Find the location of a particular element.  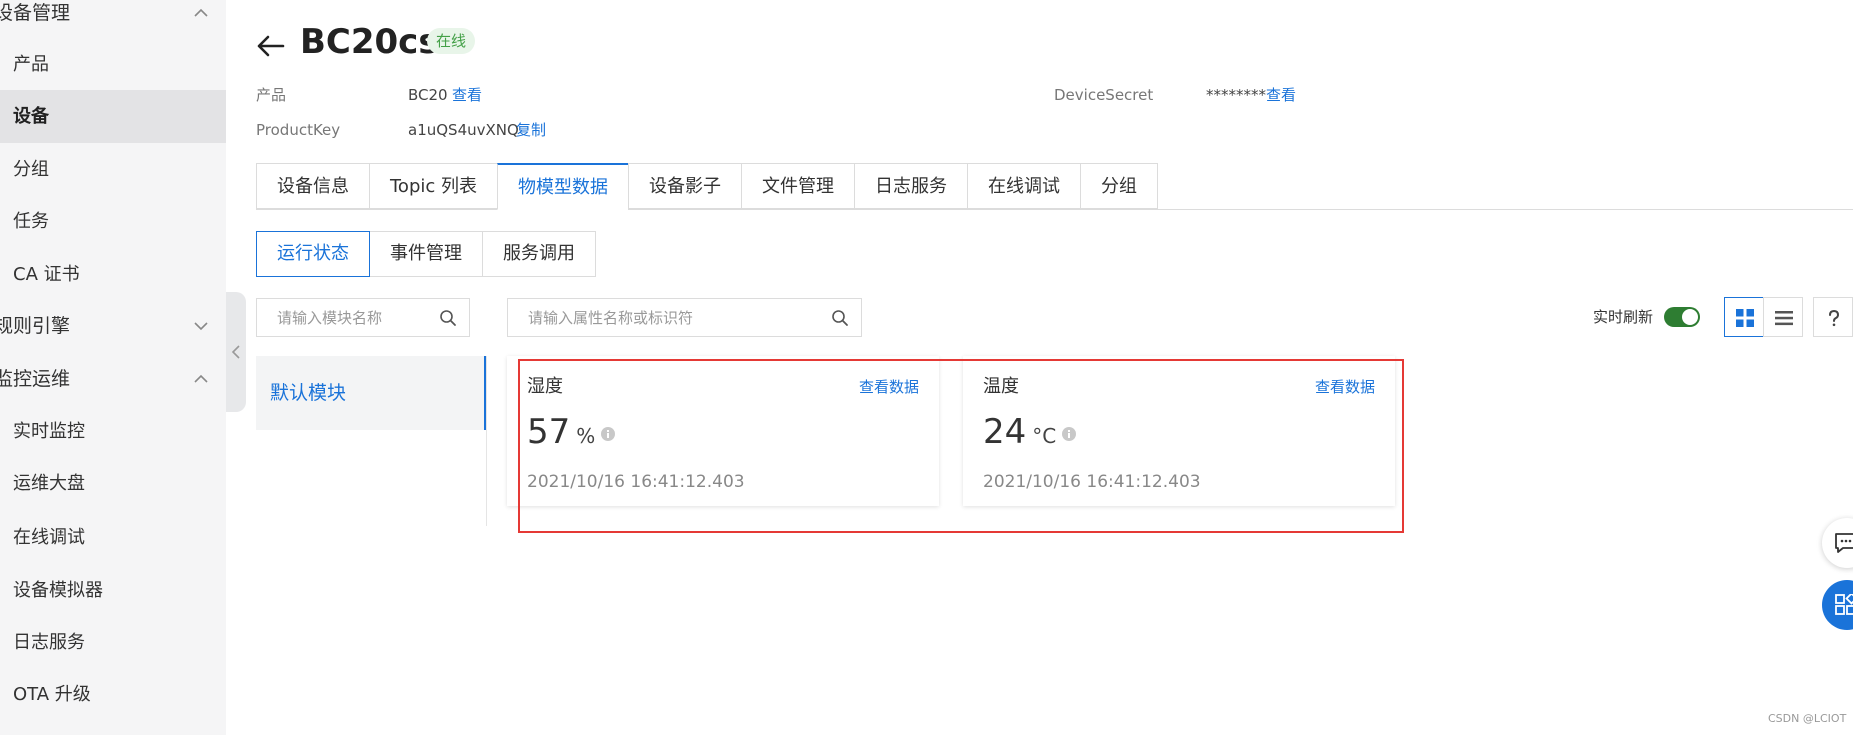

sidebar-item-tasks: 任务 is located at coordinates (113, 221).